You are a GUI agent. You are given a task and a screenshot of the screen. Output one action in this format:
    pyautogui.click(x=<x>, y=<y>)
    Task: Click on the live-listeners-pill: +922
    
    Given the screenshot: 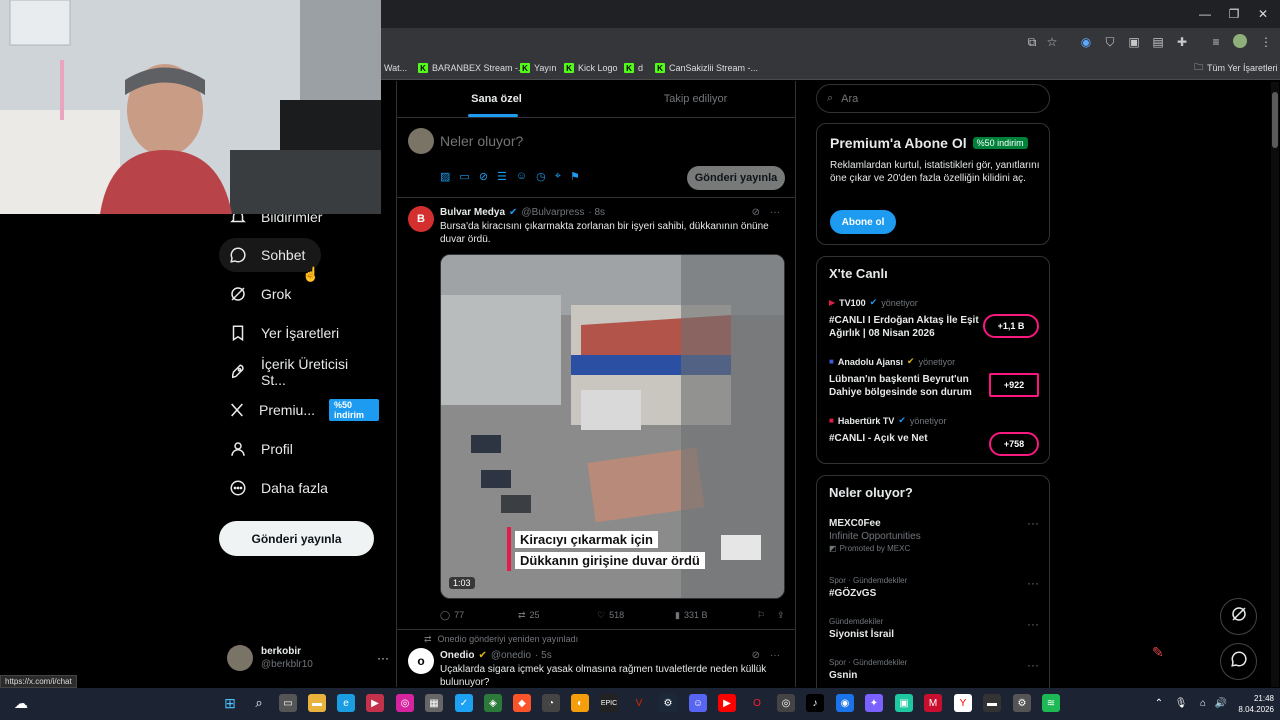 What is the action you would take?
    pyautogui.click(x=1014, y=385)
    